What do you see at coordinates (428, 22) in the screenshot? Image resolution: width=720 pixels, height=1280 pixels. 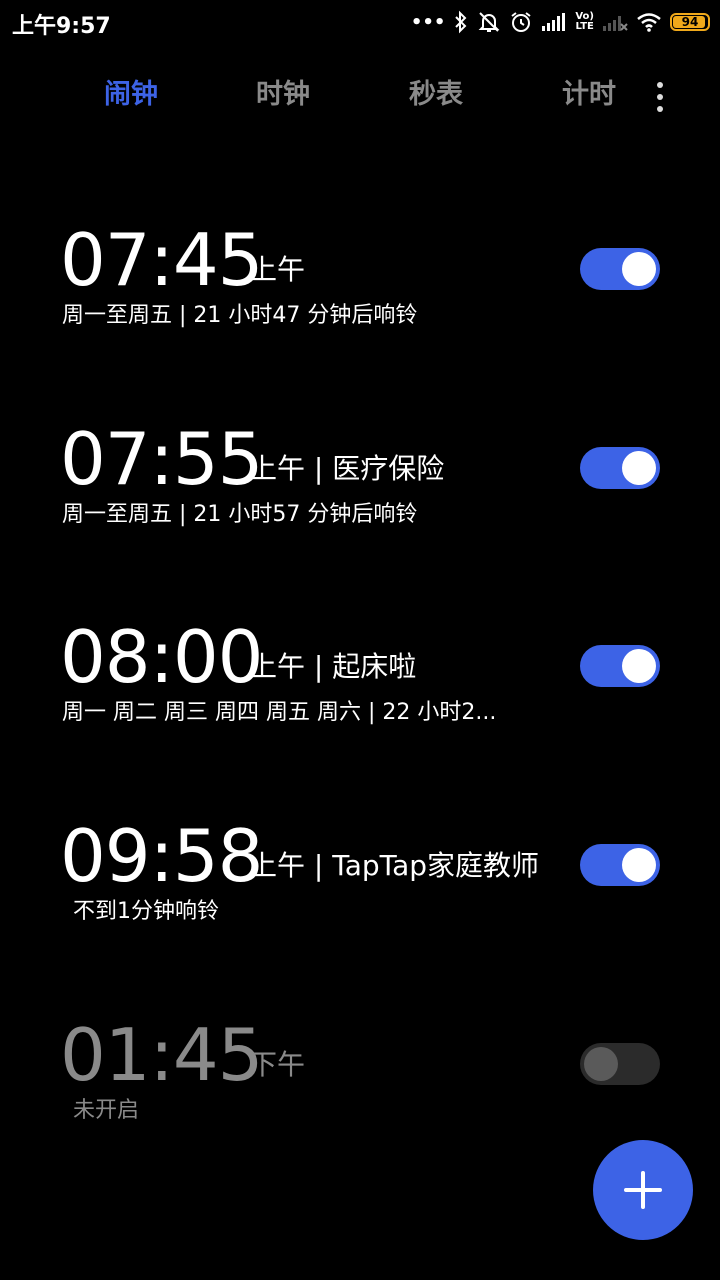 I see `more-notifications-dots: •••` at bounding box center [428, 22].